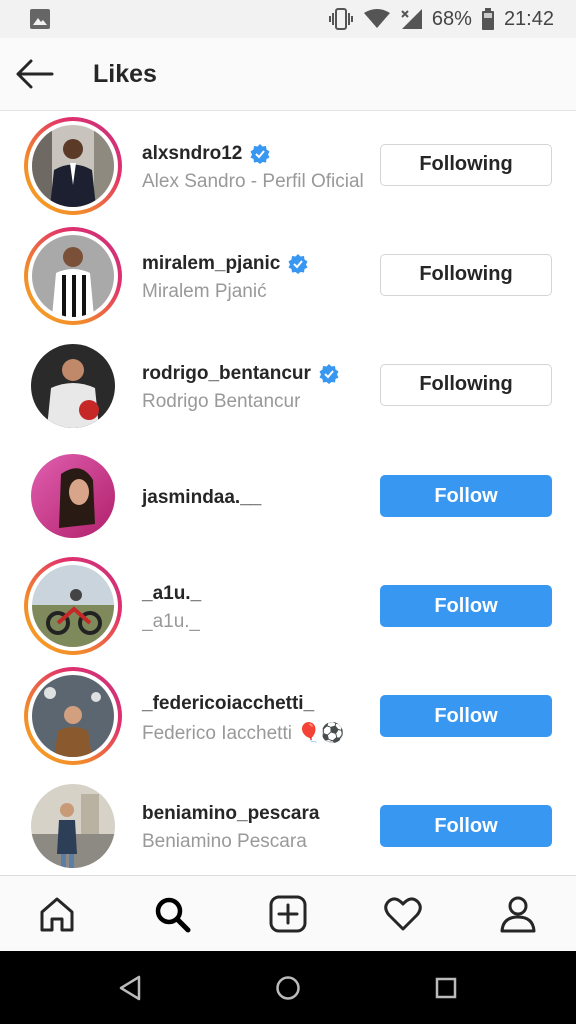 Image resolution: width=576 pixels, height=1024 pixels. What do you see at coordinates (204, 291) in the screenshot?
I see `full-name: Miralem Pjanić` at bounding box center [204, 291].